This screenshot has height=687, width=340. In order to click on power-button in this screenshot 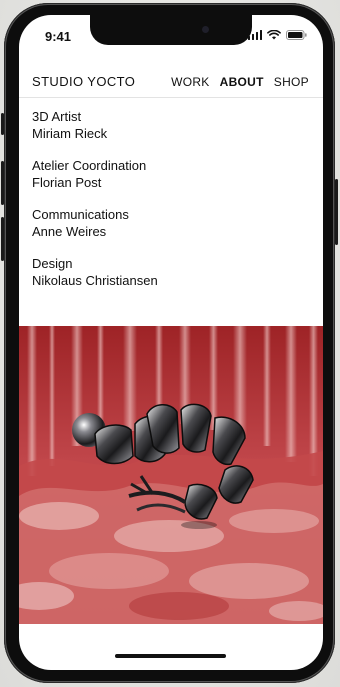, I will do `click(336, 212)`.